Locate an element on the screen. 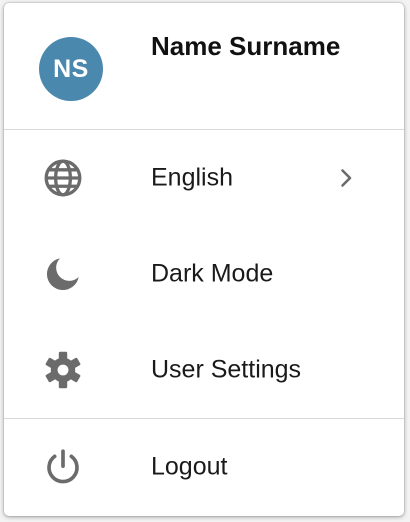 The image size is (410, 522). menu-item-label: User Settings is located at coordinates (226, 369).